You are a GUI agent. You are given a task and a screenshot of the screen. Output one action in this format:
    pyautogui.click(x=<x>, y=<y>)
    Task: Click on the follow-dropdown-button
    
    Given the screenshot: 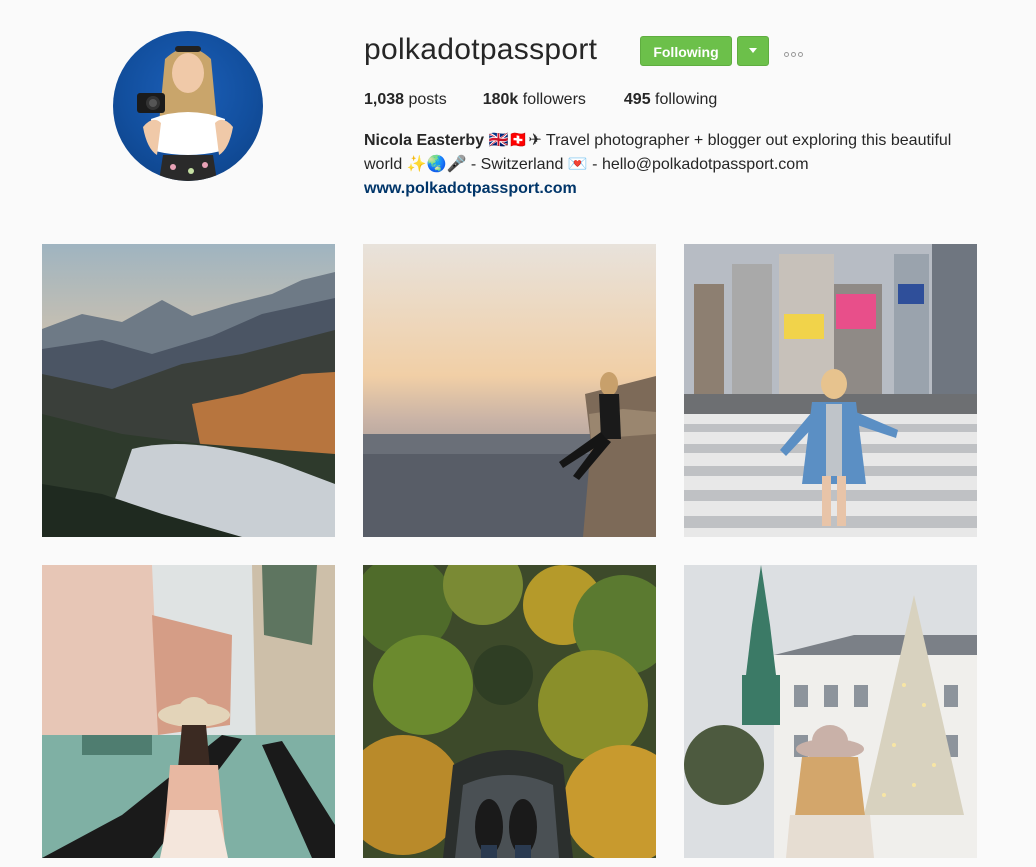 What is the action you would take?
    pyautogui.click(x=753, y=51)
    